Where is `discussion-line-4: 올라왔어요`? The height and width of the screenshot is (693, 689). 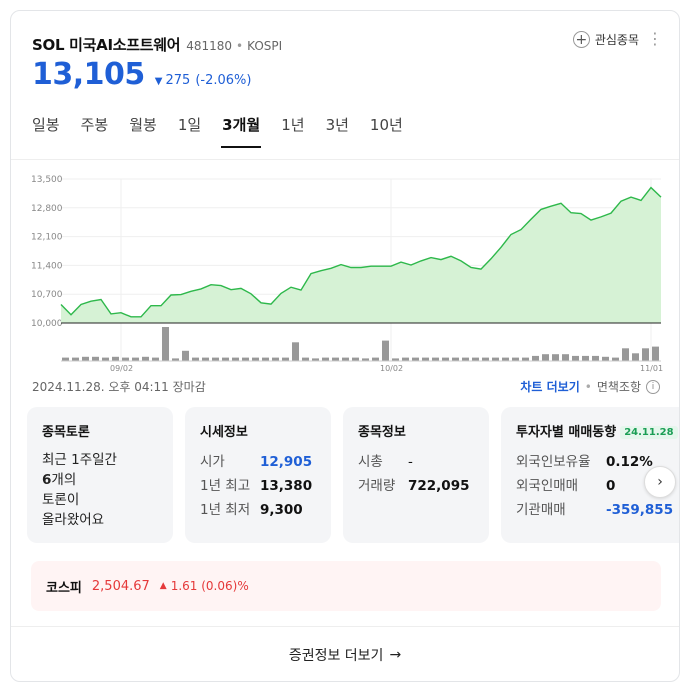
discussion-line-4: 올라왔어요 is located at coordinates (73, 520).